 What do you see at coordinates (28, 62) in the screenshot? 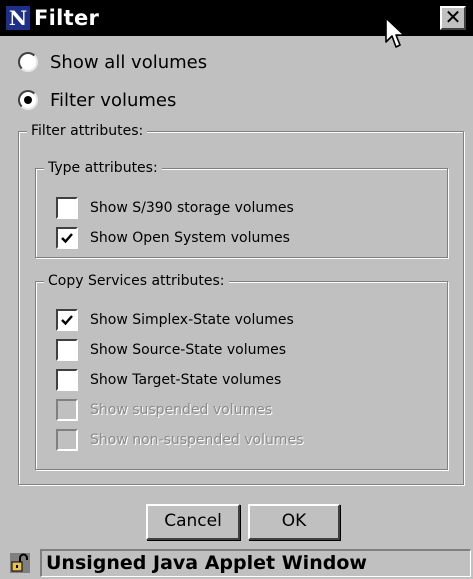
I see `show-all-volumes-radio` at bounding box center [28, 62].